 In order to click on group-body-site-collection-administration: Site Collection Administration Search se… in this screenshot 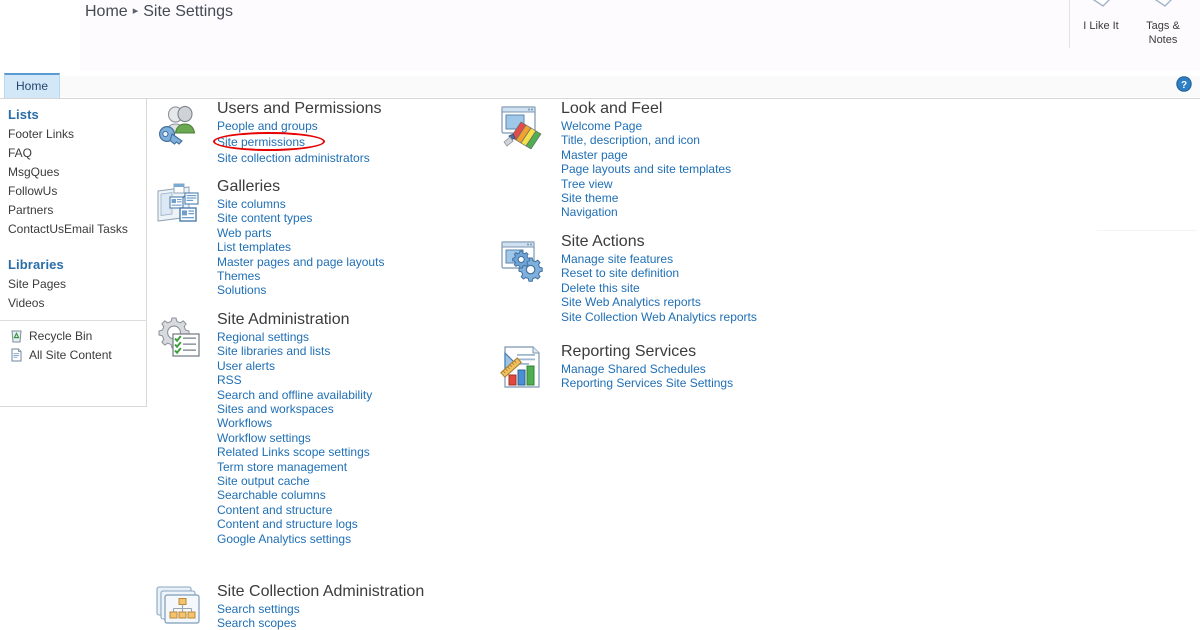, I will do `click(325, 606)`.